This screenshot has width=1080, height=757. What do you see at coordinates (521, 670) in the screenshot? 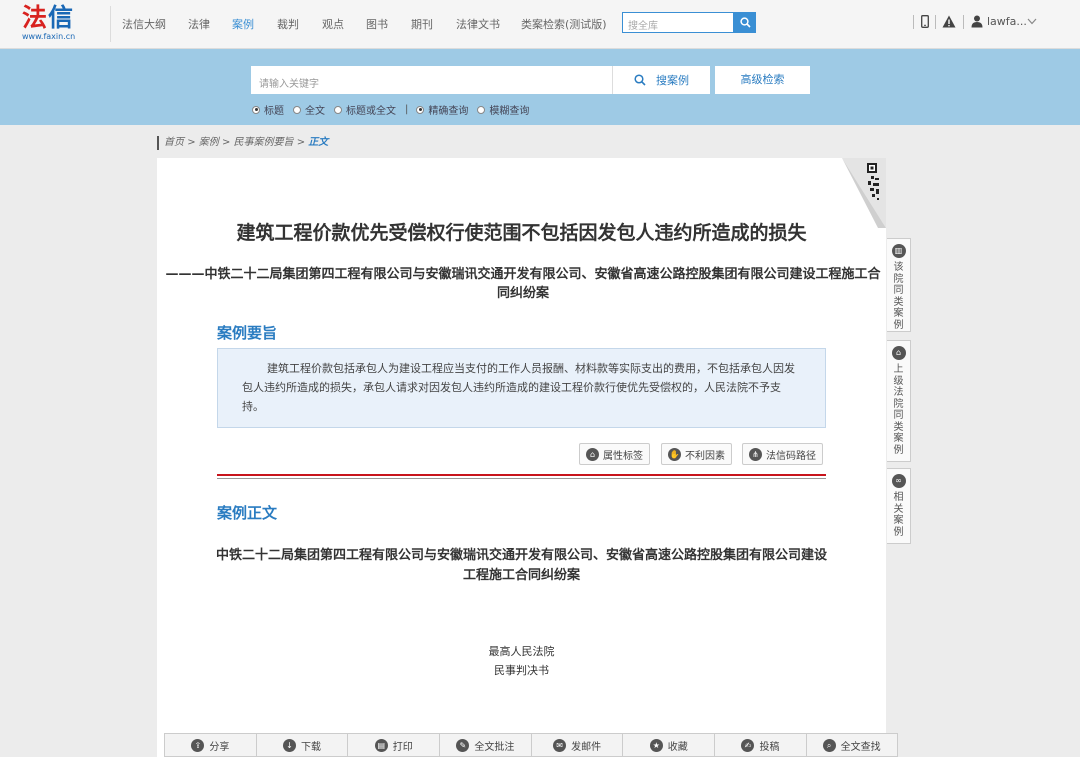
I see `document-type: 民事判决书` at bounding box center [521, 670].